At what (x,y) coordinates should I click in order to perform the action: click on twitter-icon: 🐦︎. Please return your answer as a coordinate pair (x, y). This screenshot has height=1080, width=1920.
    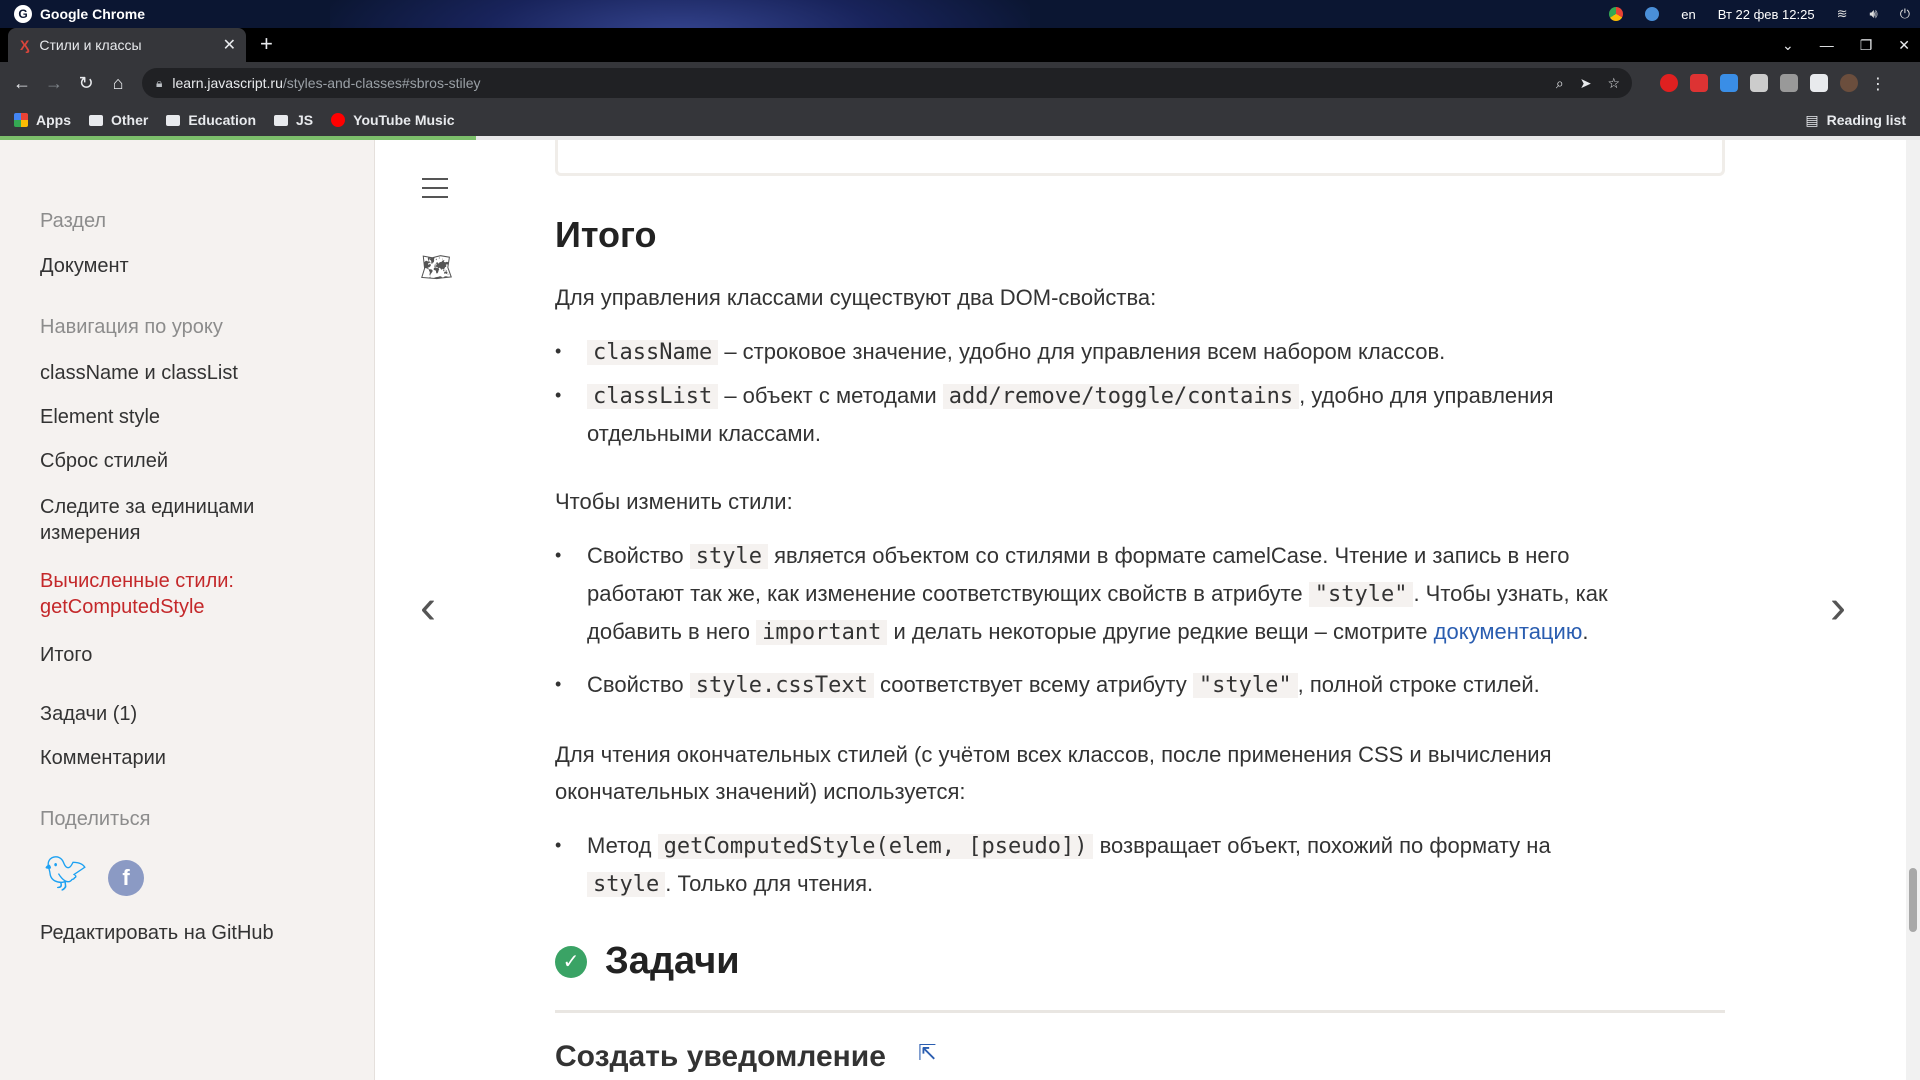
    Looking at the image, I should click on (65, 874).